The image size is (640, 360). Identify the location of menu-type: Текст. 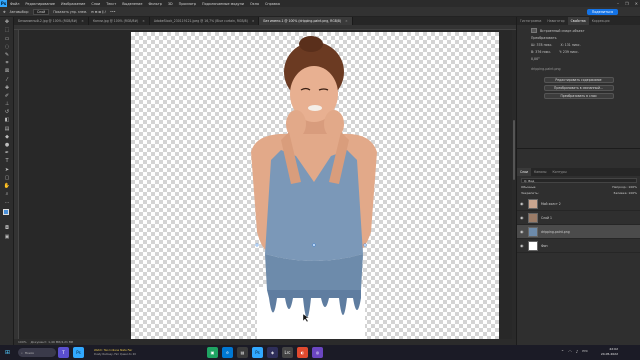
(111, 4).